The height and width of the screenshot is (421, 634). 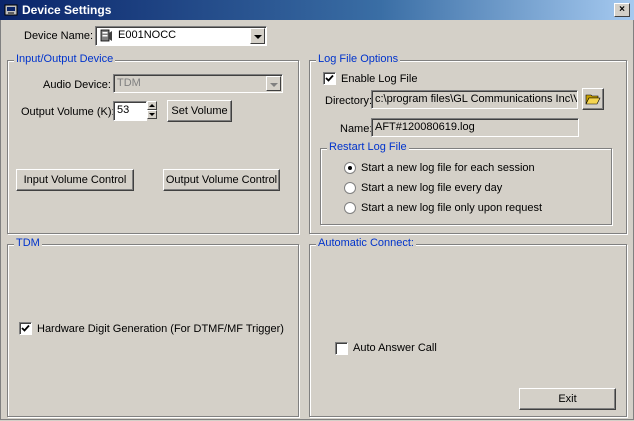 I want to click on radio-each-session, so click(x=350, y=168).